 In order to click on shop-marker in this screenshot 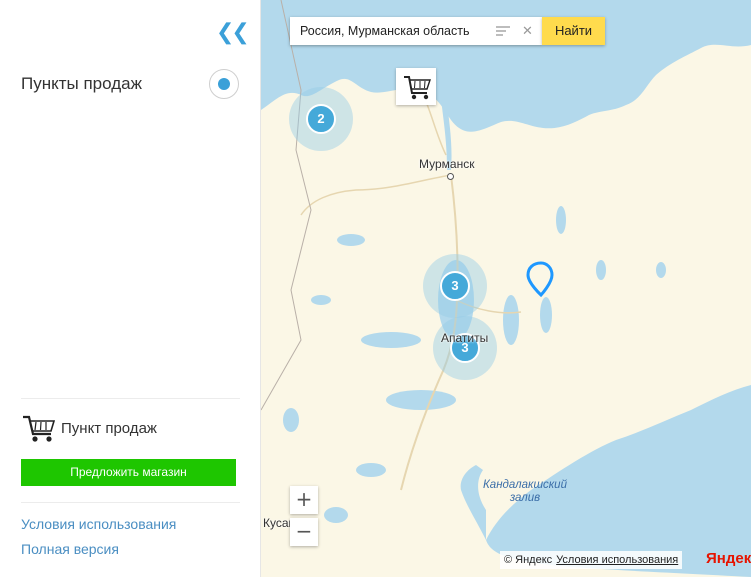, I will do `click(416, 86)`.